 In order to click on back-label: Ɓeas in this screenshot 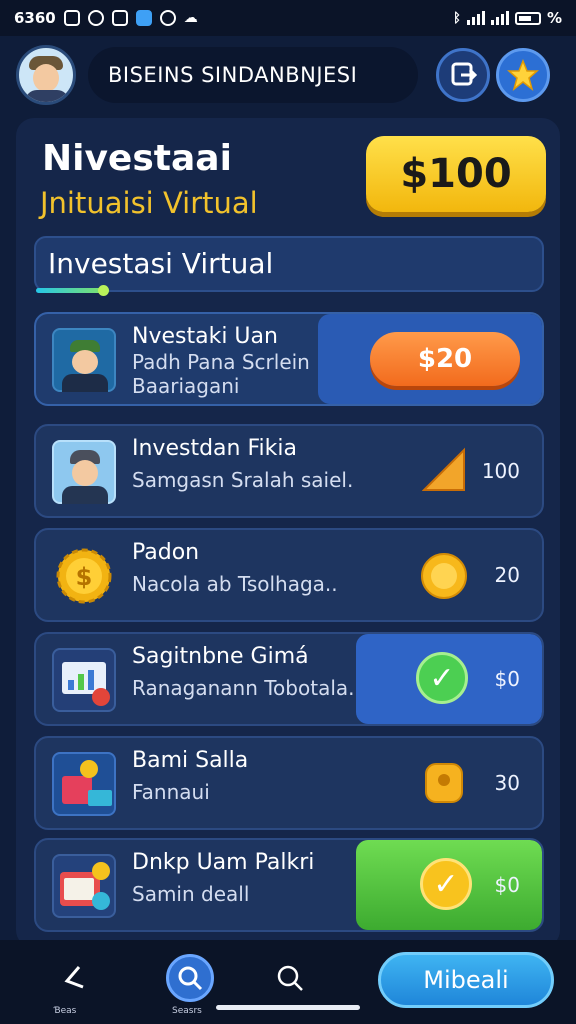, I will do `click(65, 1011)`.